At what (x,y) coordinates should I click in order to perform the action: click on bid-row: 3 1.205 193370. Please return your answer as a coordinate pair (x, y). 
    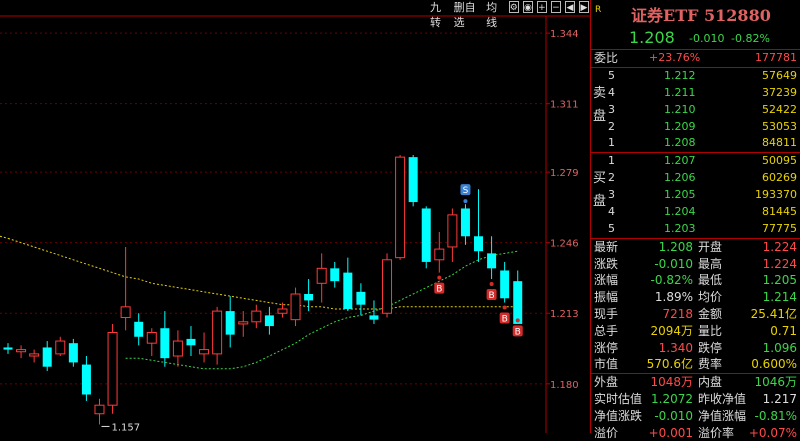
    Looking at the image, I should click on (695, 195).